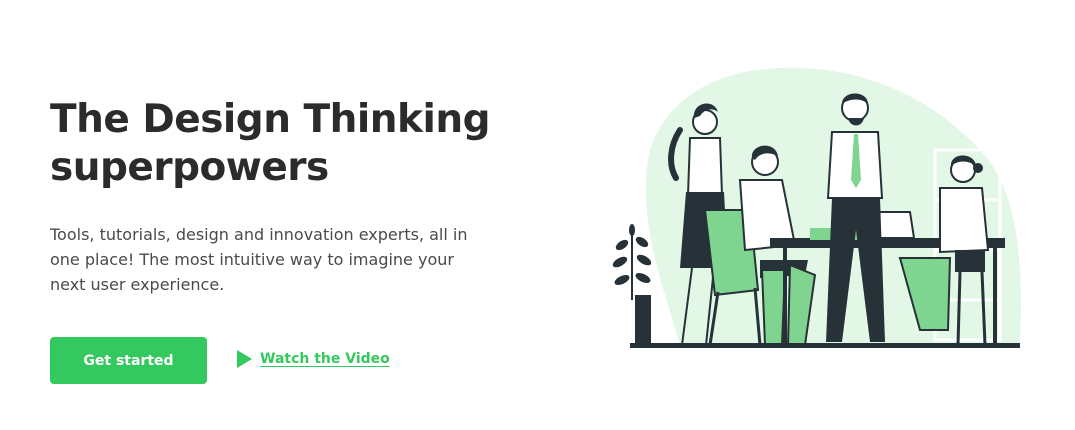  Describe the element at coordinates (290, 144) in the screenshot. I see `hero-title: The Design Thinking superpowers` at that location.